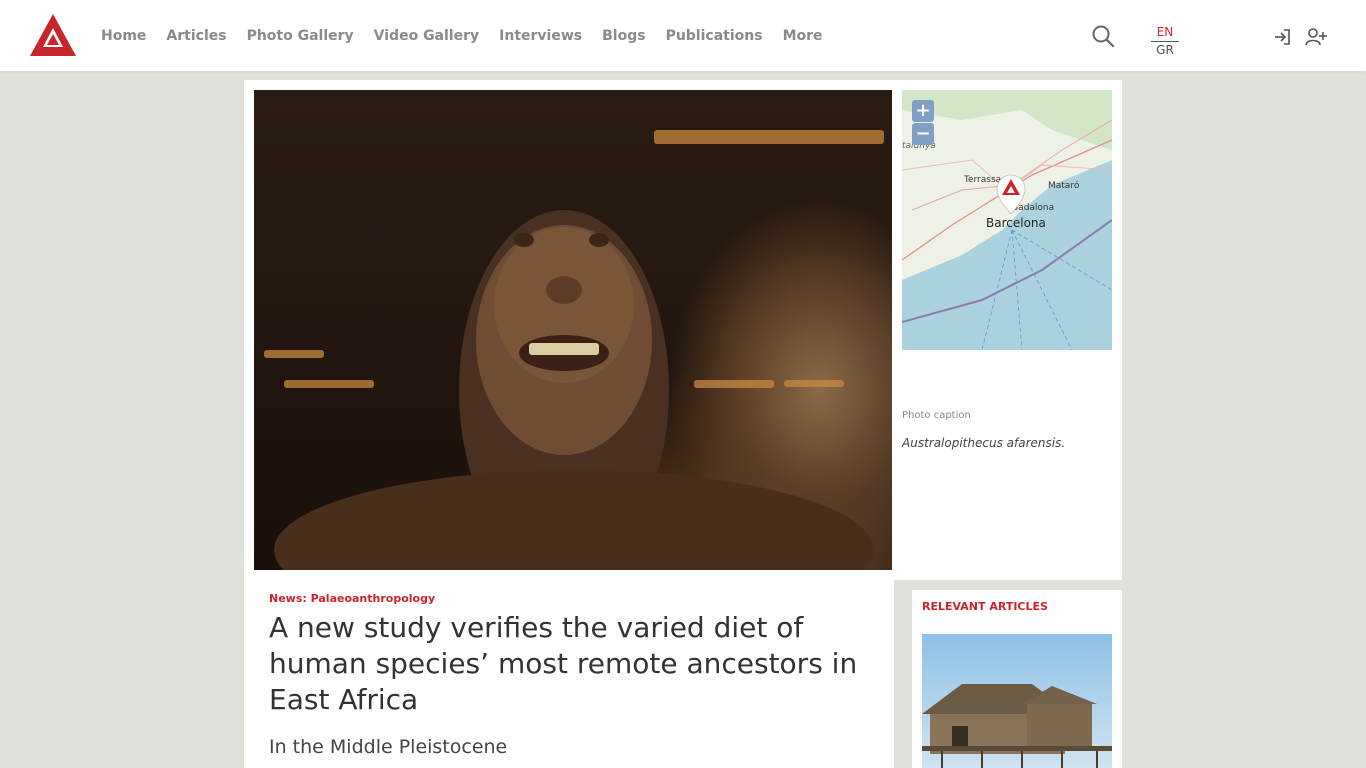  What do you see at coordinates (1316, 37) in the screenshot?
I see `add-user-icon` at bounding box center [1316, 37].